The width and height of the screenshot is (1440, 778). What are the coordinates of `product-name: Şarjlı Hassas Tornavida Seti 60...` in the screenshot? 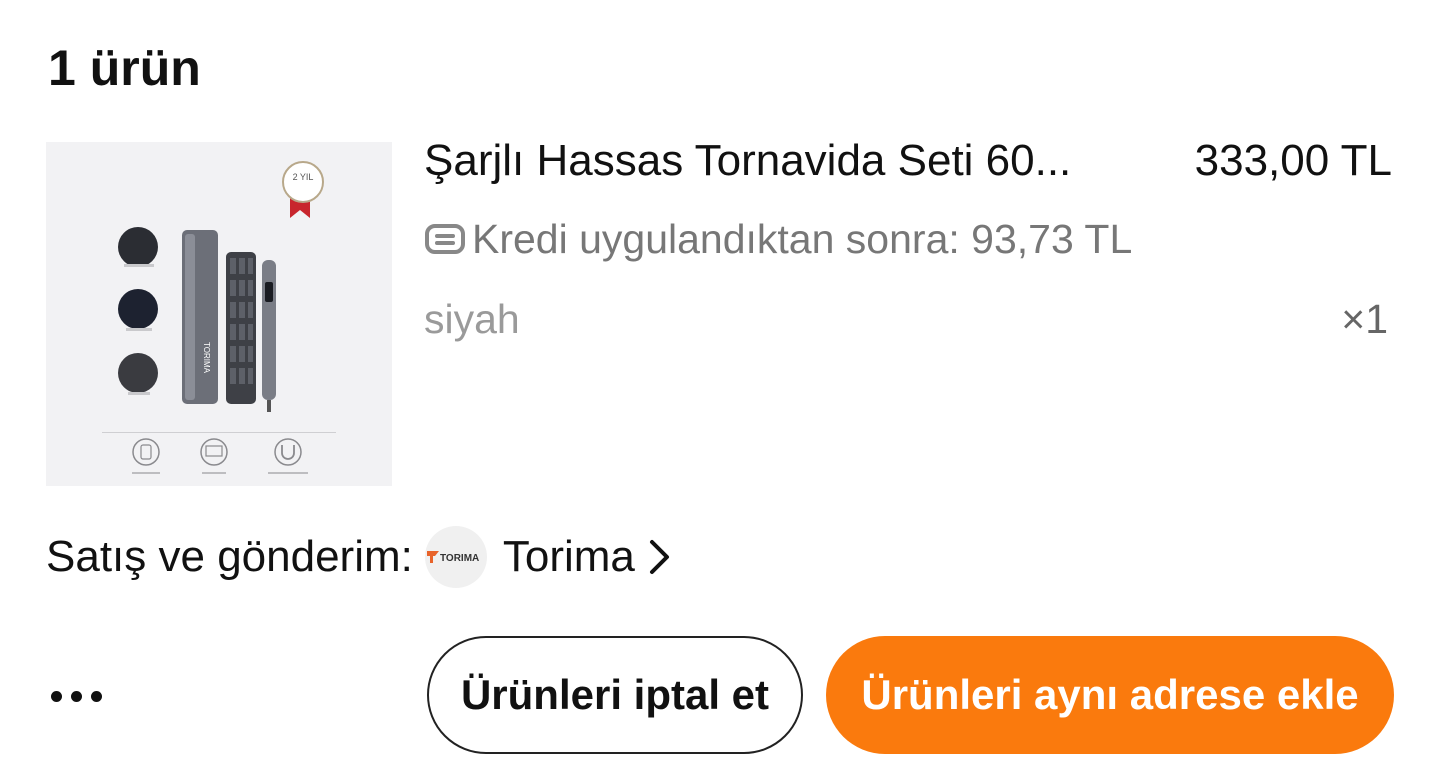 It's located at (784, 161).